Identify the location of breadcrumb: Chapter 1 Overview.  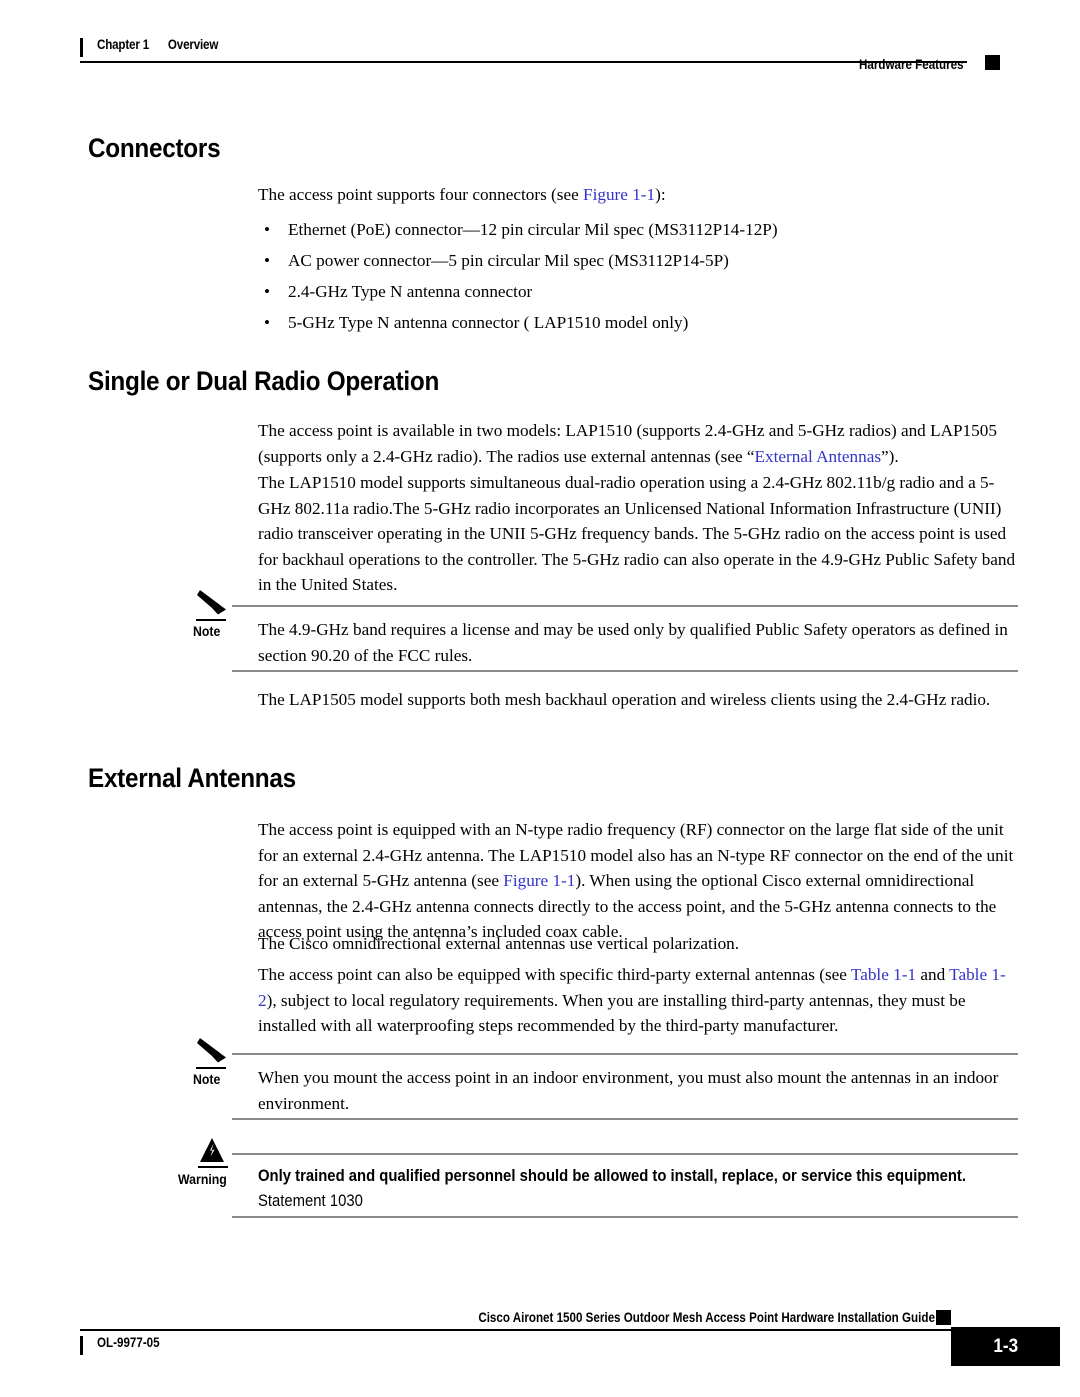
(157, 44).